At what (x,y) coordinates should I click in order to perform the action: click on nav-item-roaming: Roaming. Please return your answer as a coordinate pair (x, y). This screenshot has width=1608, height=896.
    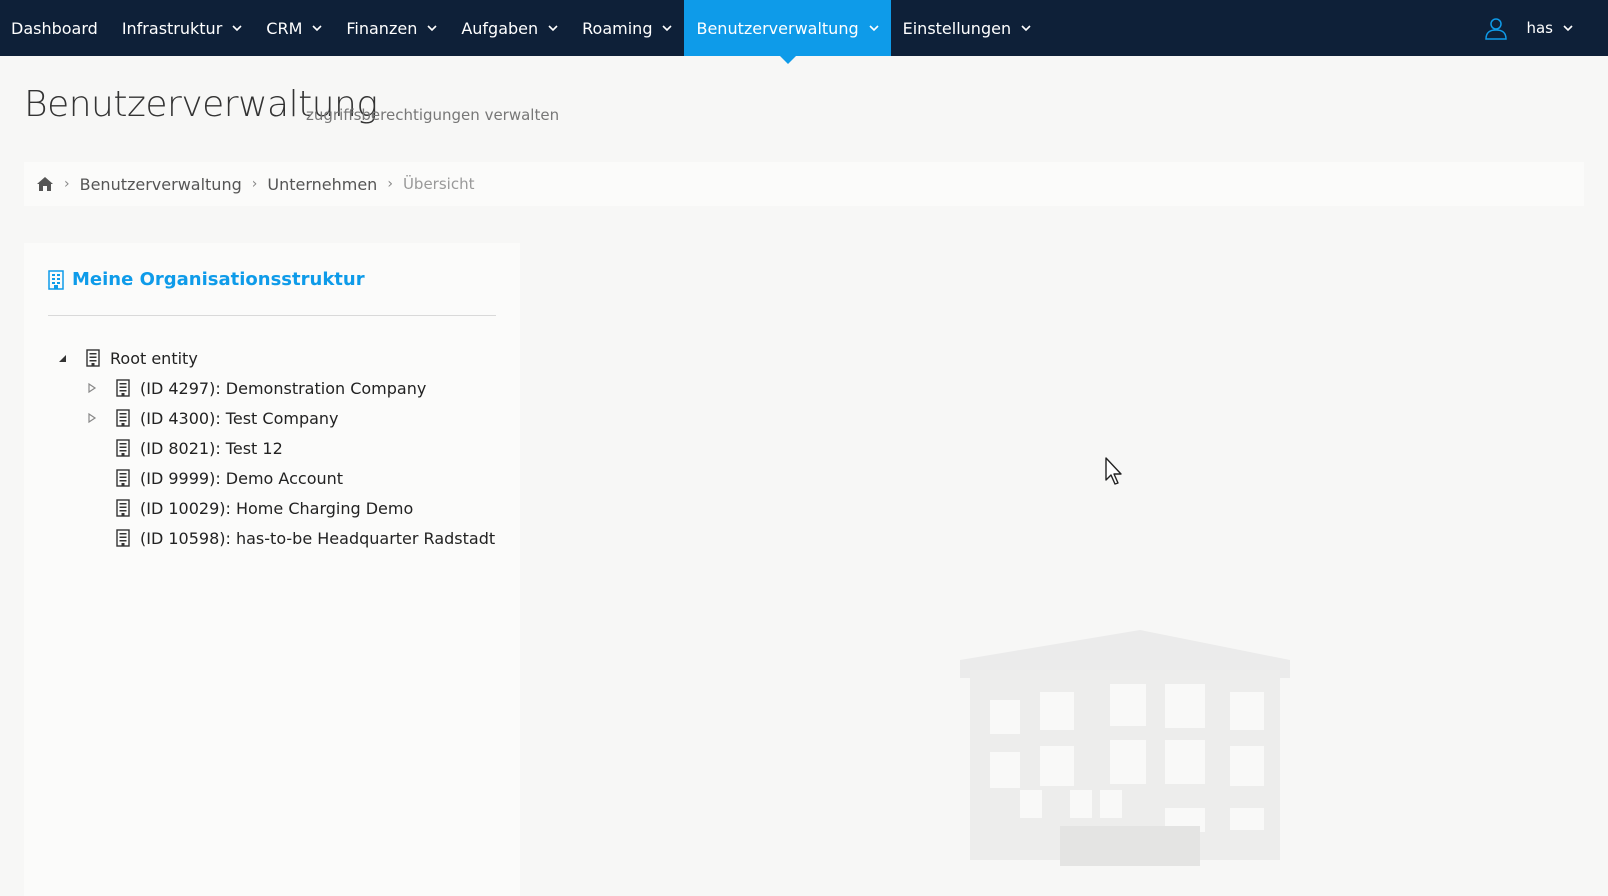
    Looking at the image, I should click on (627, 28).